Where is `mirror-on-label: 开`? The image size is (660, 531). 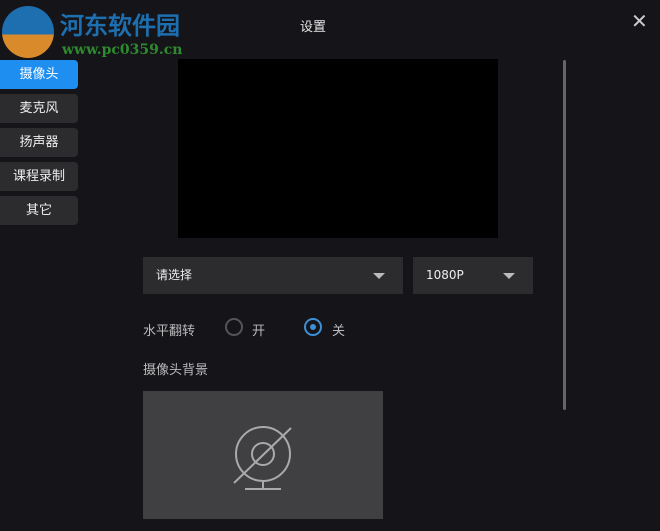
mirror-on-label: 开 is located at coordinates (259, 331).